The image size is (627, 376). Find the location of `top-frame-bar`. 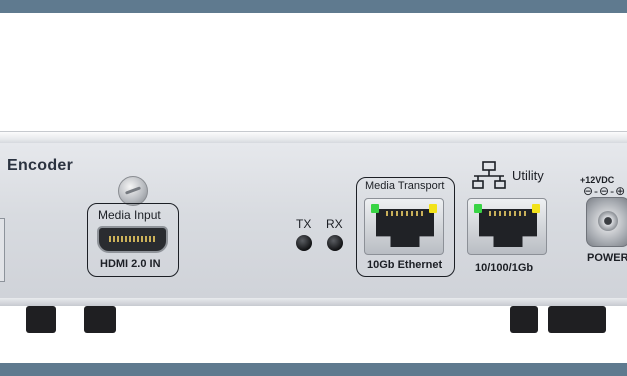

top-frame-bar is located at coordinates (313, 6).